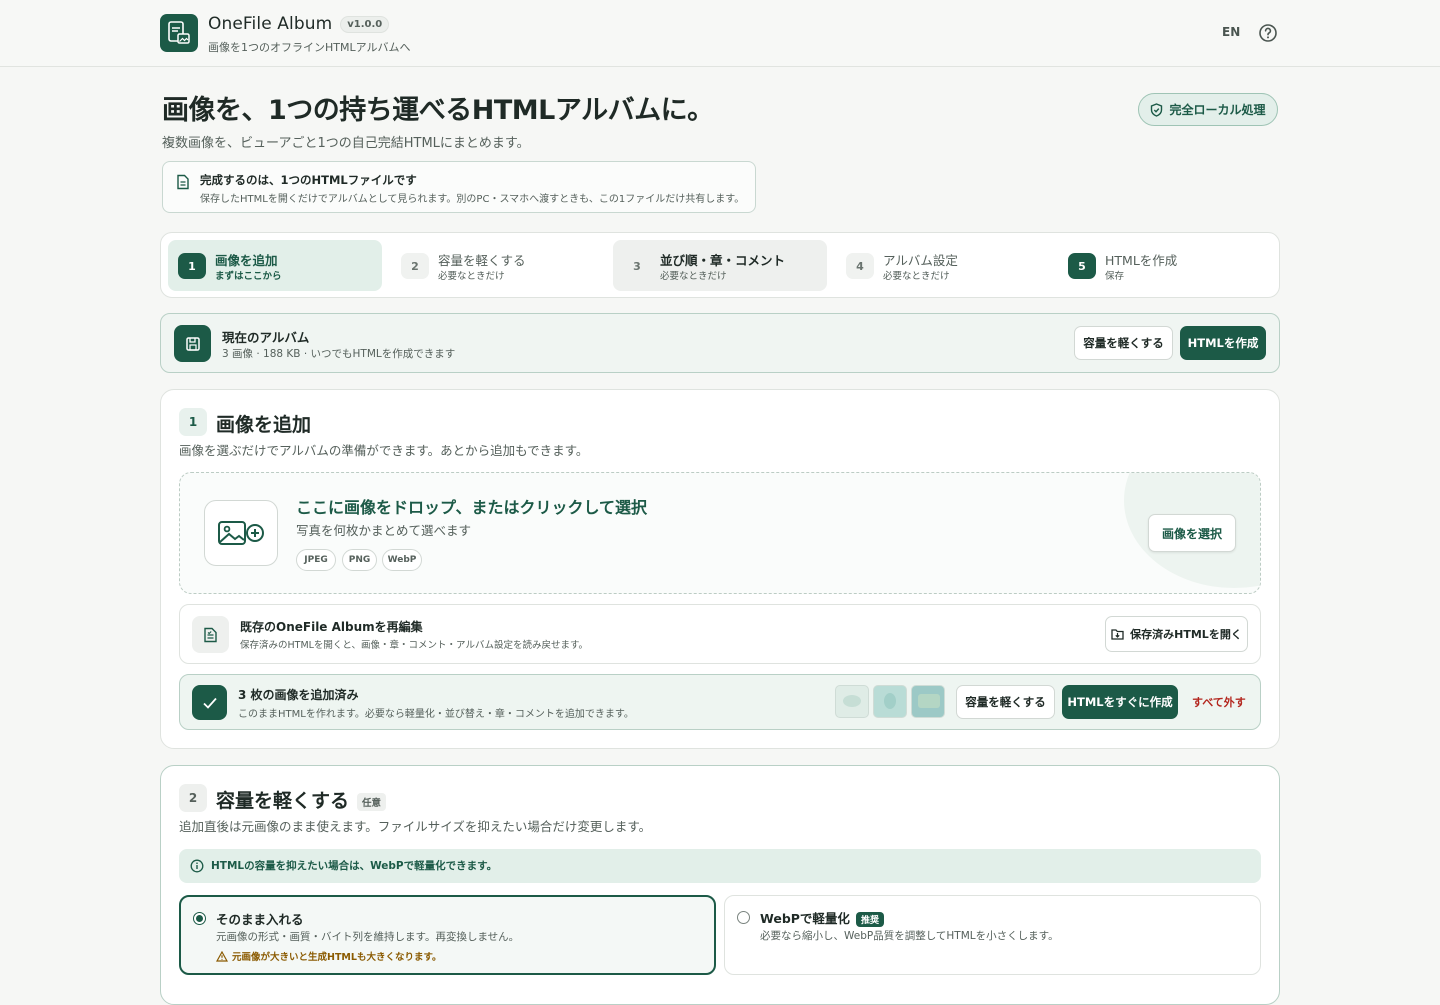  I want to click on remove-all-link: すべて外す, so click(1219, 702).